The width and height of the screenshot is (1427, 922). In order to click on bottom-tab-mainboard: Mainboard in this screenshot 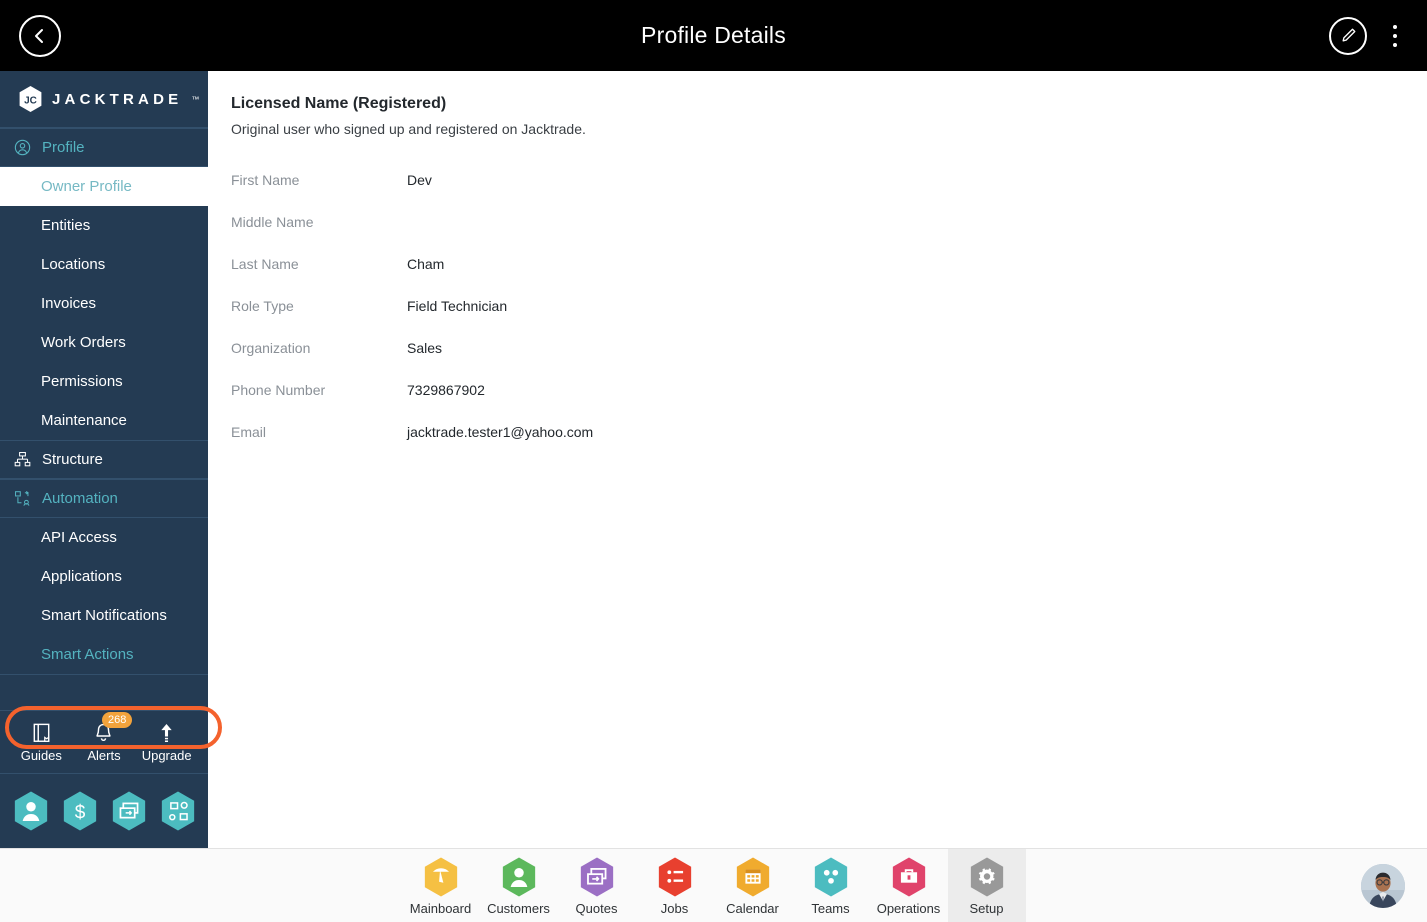, I will do `click(441, 885)`.